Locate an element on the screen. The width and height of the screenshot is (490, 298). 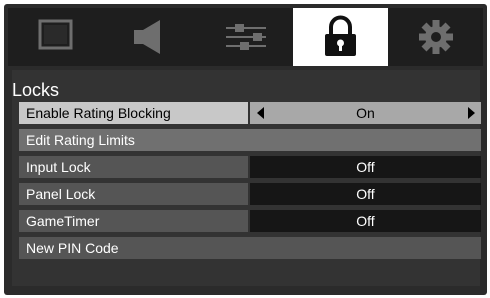
settings-sliders-icon is located at coordinates (246, 37).